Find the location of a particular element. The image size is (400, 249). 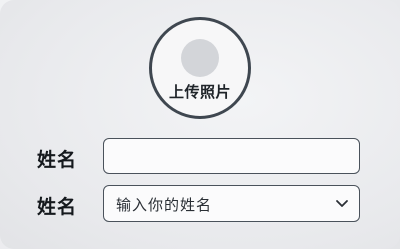

chevron-down-icon is located at coordinates (342, 203).